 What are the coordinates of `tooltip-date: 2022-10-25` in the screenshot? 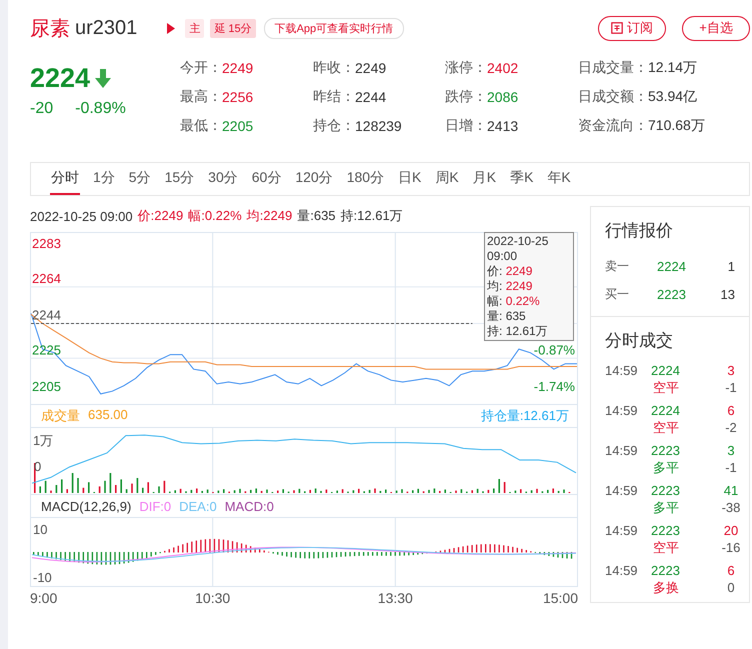 It's located at (518, 241).